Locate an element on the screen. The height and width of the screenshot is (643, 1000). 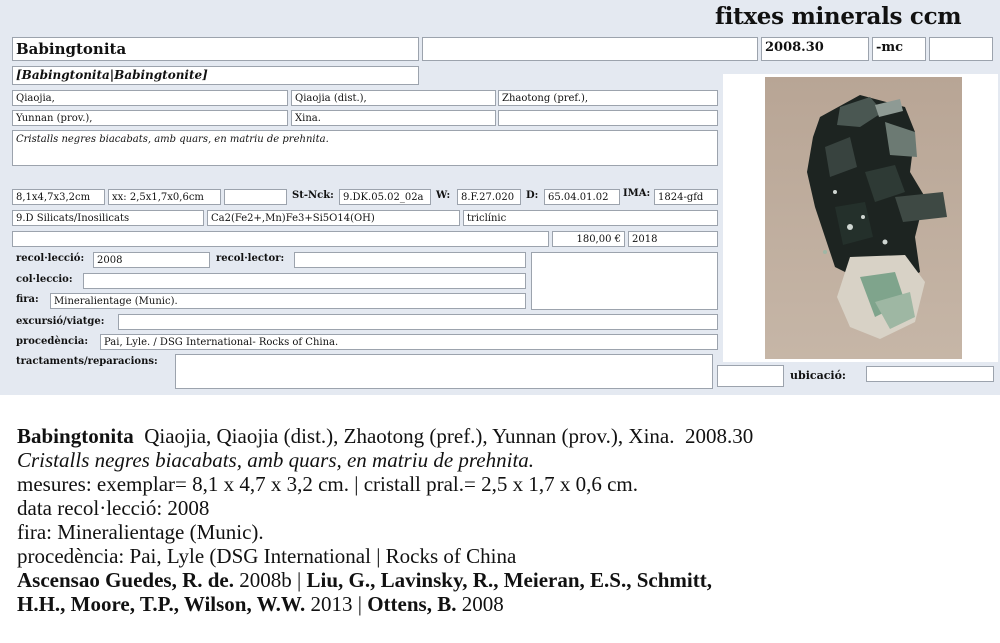
locality-prefecture-field: Zhaotong (pref.), is located at coordinates (608, 98).